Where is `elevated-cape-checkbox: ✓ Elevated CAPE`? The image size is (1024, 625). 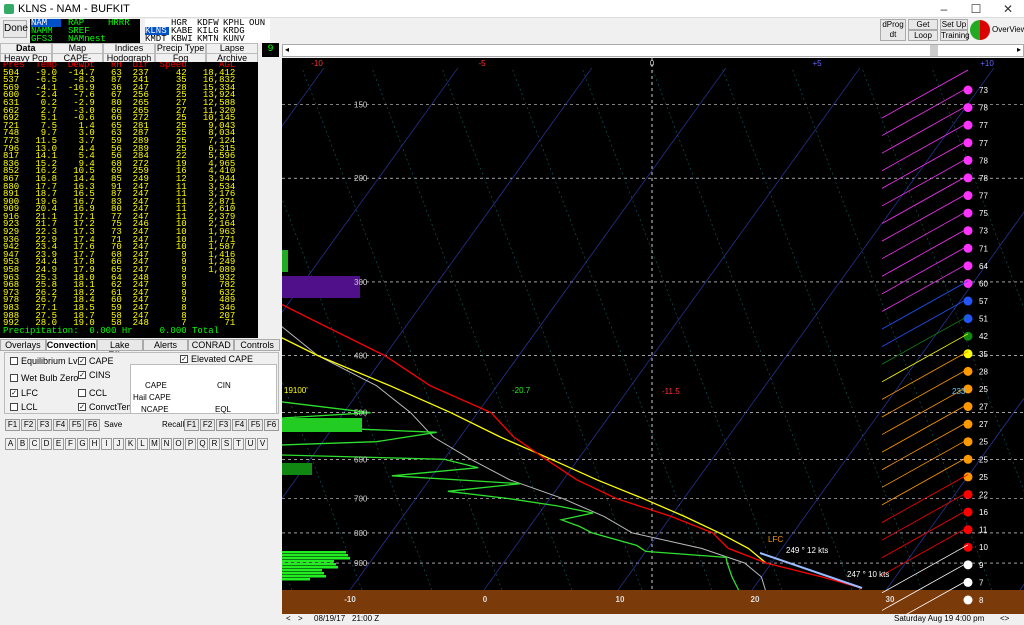 elevated-cape-checkbox: ✓ Elevated CAPE is located at coordinates (216, 359).